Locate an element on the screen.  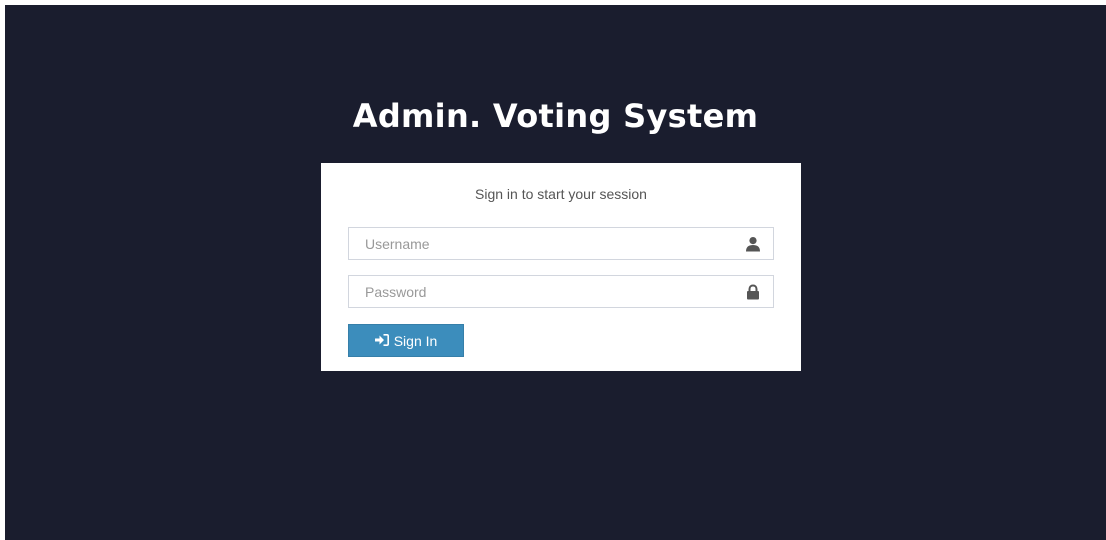
password-input is located at coordinates (561, 291).